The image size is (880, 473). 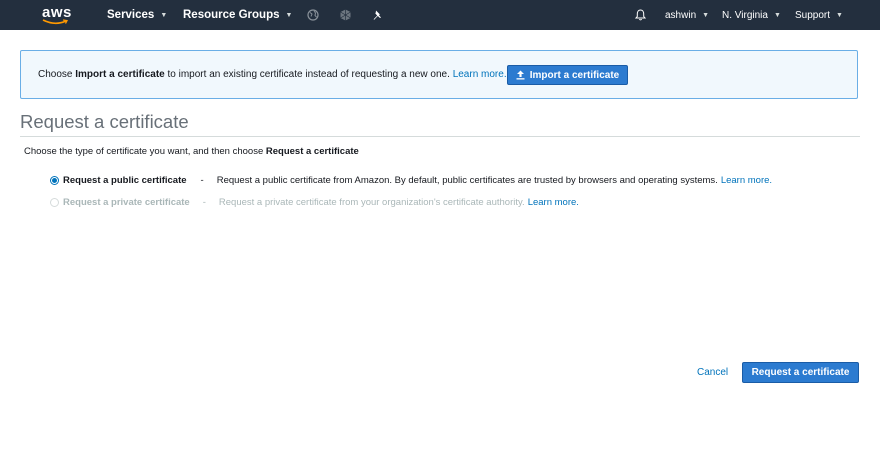 What do you see at coordinates (480, 74) in the screenshot?
I see `banner-learn-more-link: Learn more.` at bounding box center [480, 74].